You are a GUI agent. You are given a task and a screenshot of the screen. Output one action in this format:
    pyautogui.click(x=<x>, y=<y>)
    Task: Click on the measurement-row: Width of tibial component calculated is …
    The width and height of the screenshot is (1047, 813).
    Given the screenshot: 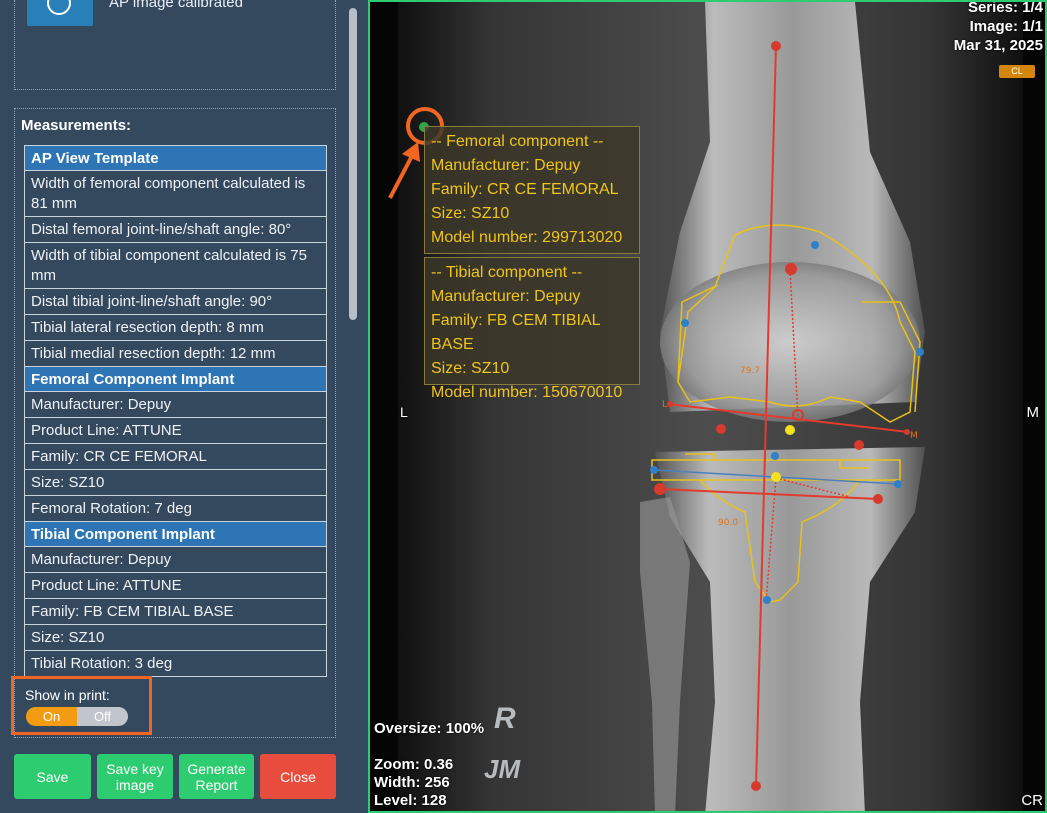 What is the action you would take?
    pyautogui.click(x=175, y=266)
    